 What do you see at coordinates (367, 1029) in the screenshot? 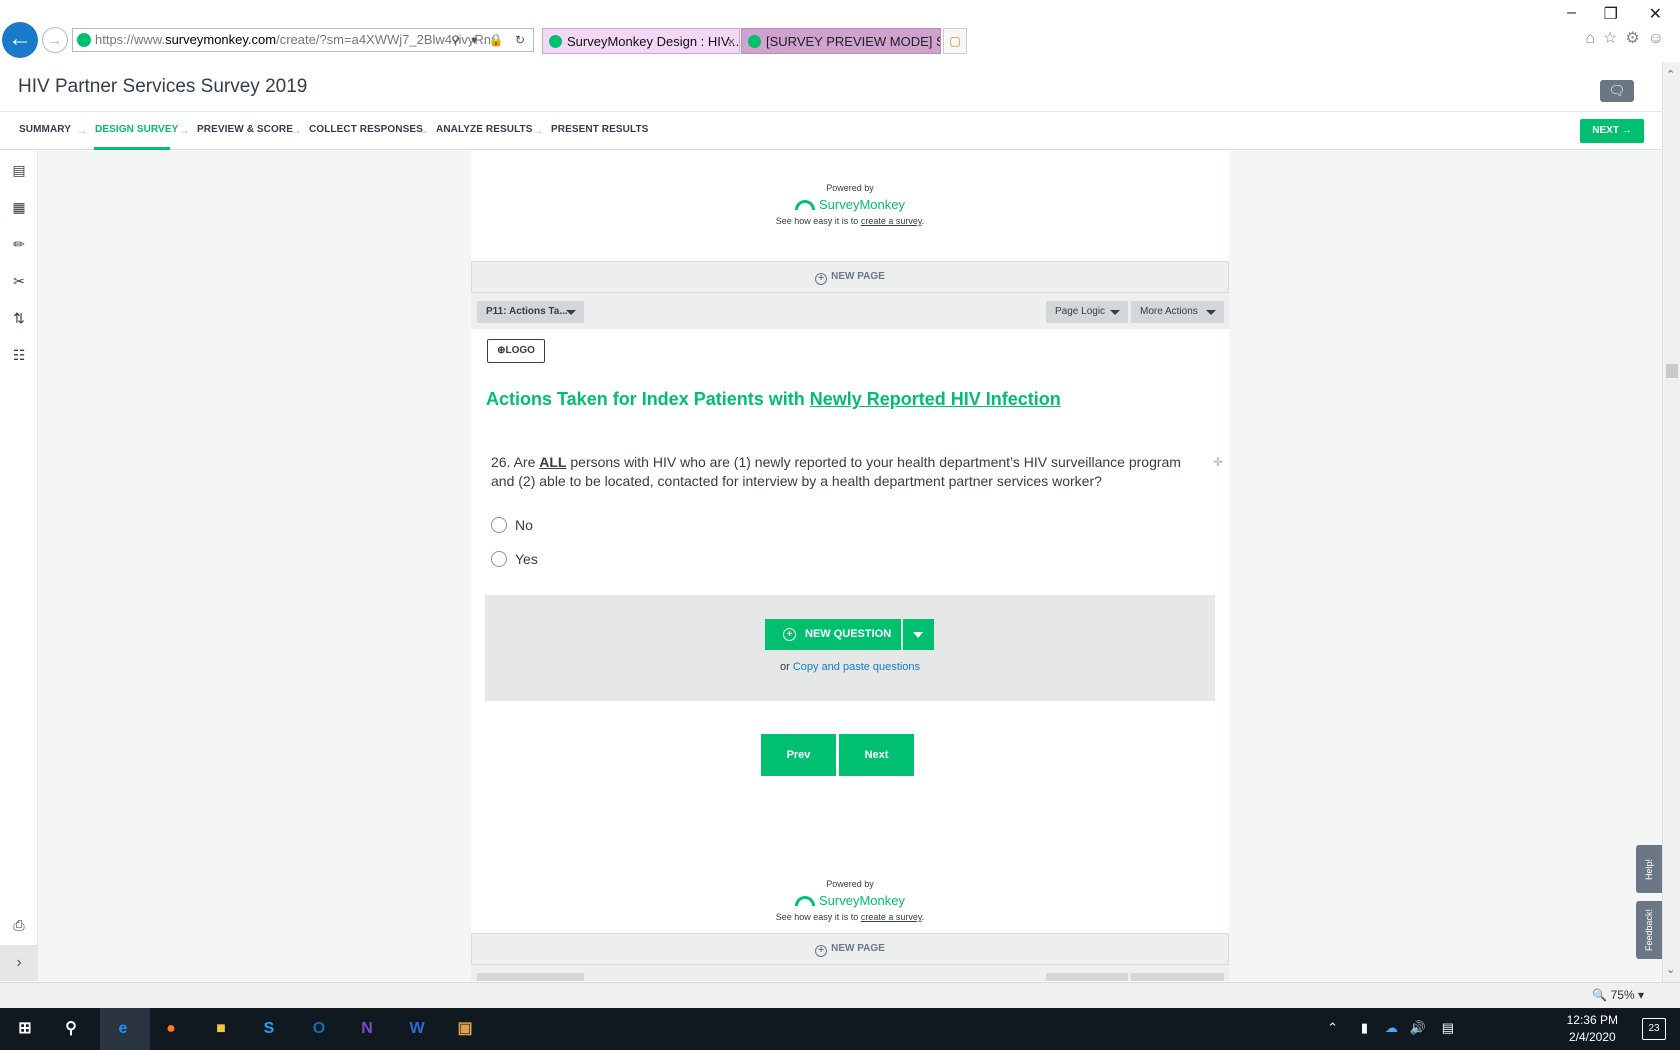
I see `onenote-icon: N` at bounding box center [367, 1029].